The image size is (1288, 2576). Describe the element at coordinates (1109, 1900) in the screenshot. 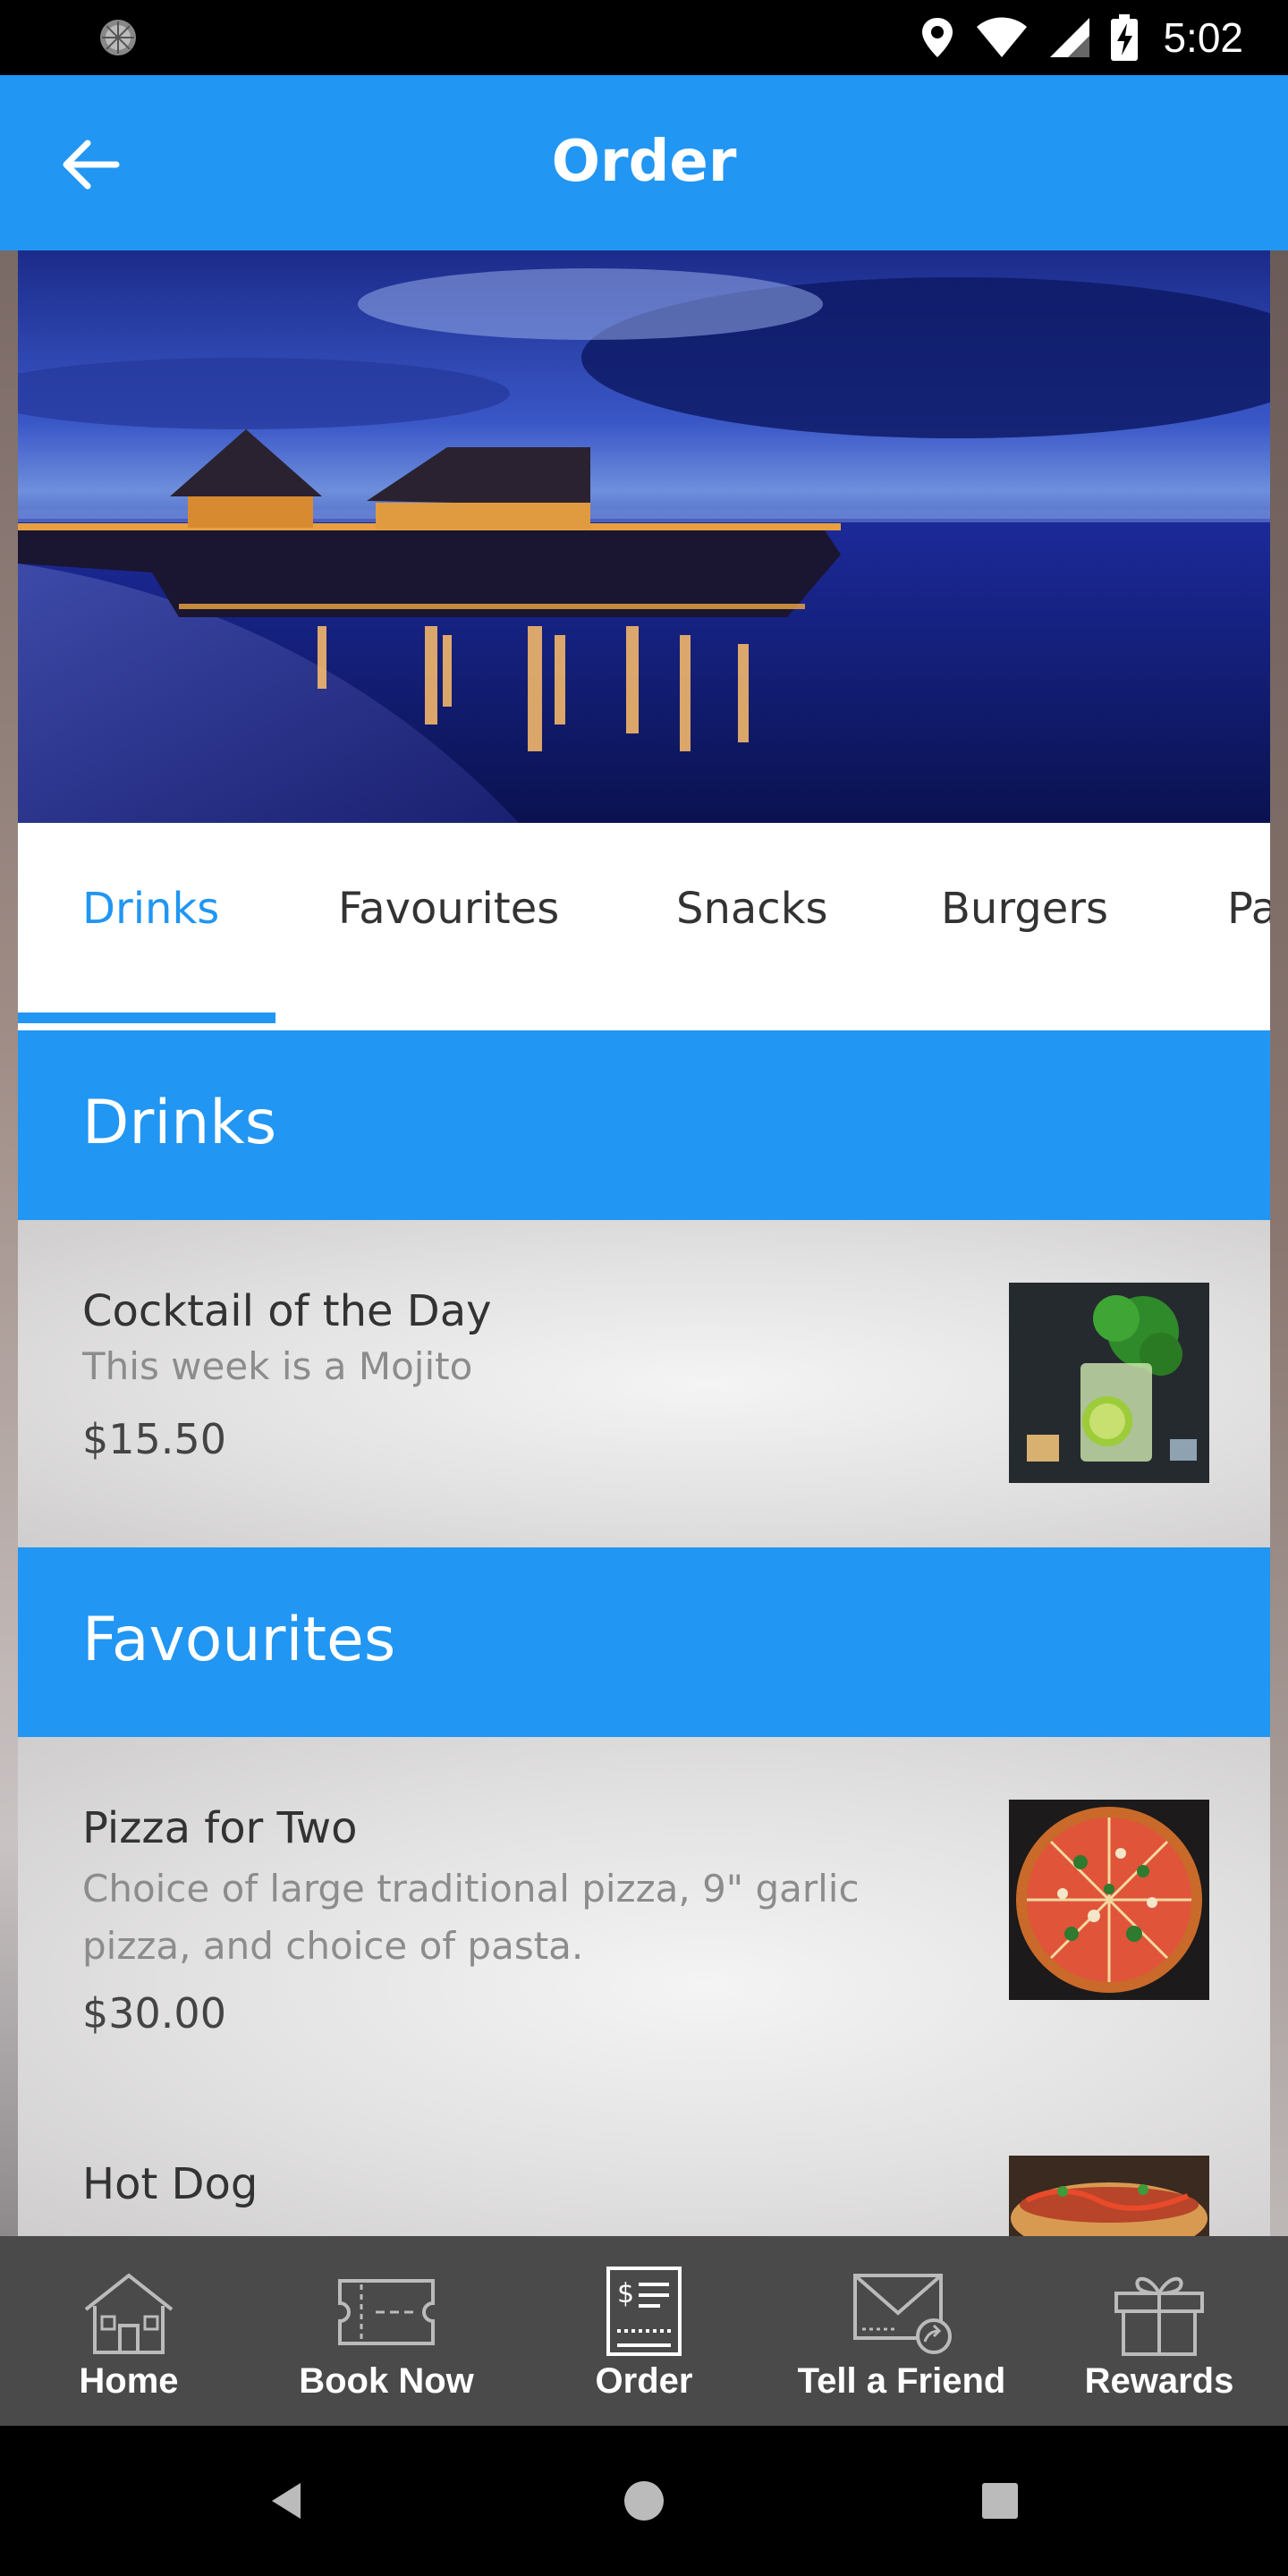

I see `pizza-photo` at that location.